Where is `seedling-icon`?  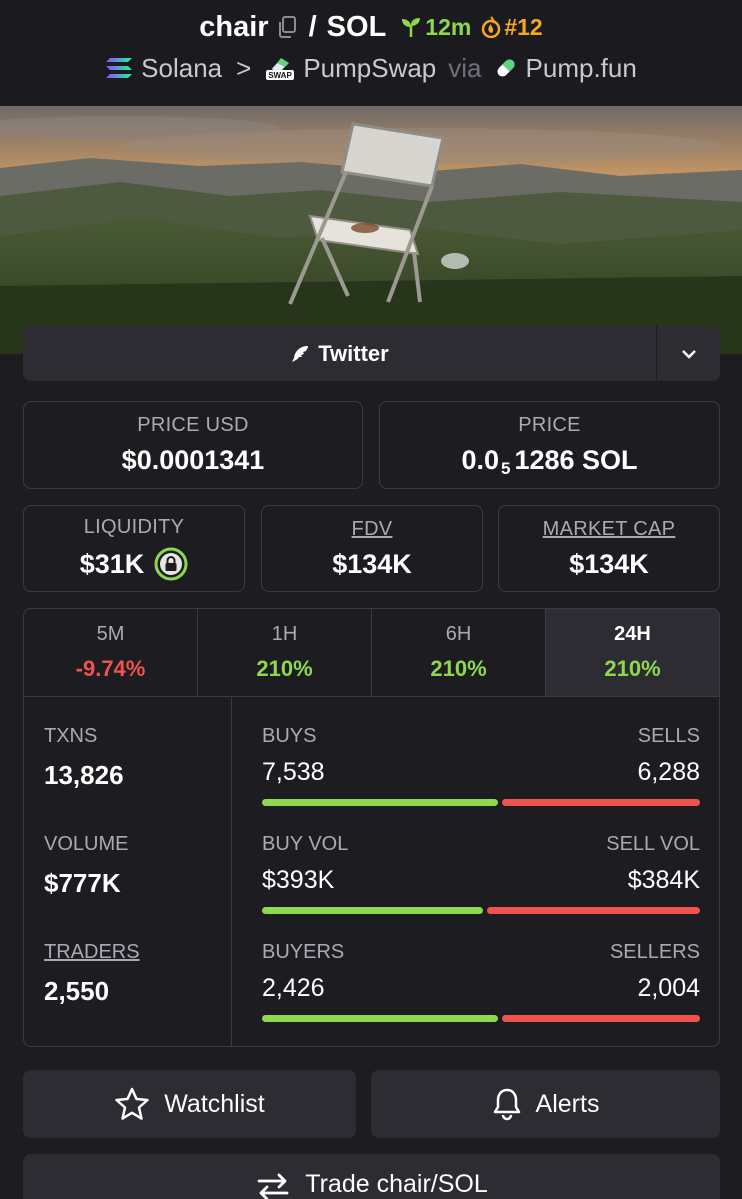
seedling-icon is located at coordinates (411, 27).